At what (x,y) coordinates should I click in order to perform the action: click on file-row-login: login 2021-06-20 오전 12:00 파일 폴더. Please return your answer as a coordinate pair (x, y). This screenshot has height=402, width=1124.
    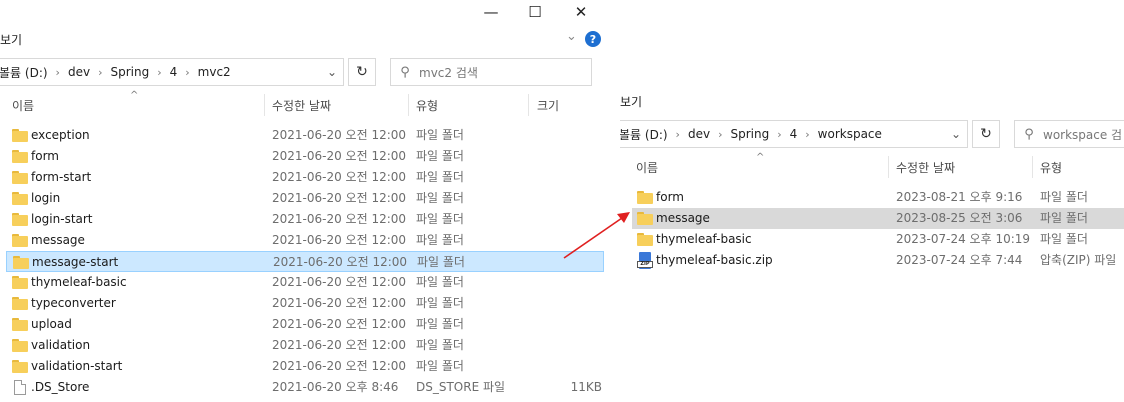
    Looking at the image, I should click on (305, 198).